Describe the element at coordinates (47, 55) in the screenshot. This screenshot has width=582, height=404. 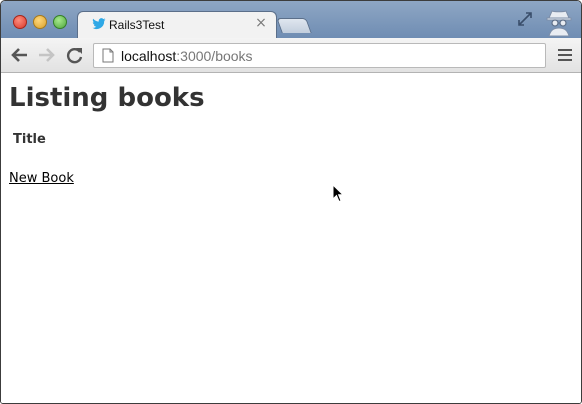
I see `forward-arrow-icon` at that location.